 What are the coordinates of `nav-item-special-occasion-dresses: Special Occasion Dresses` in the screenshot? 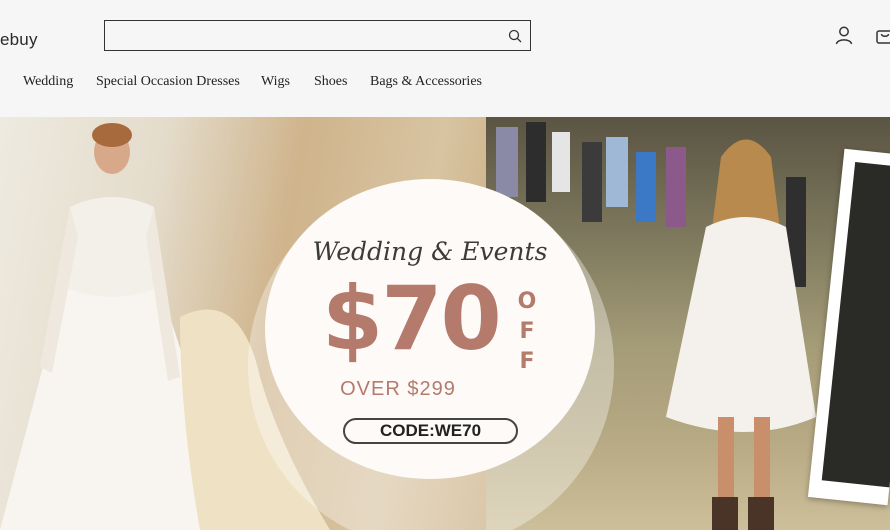 It's located at (168, 82).